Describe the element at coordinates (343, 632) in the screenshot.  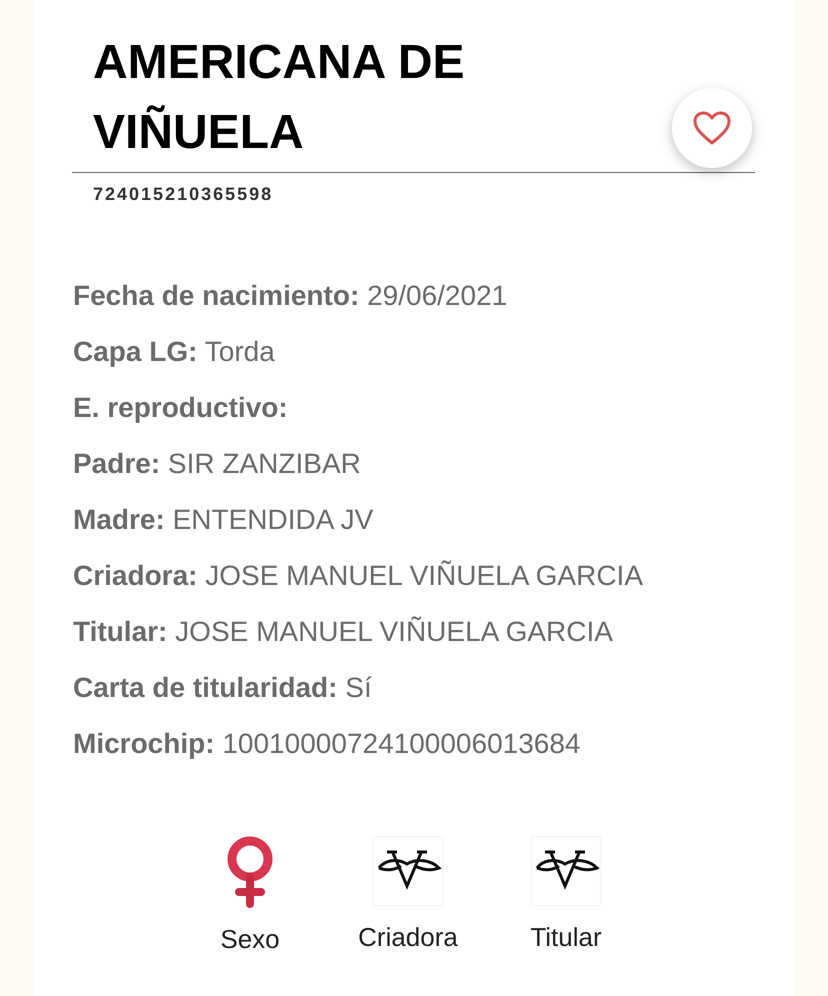
I see `field-line: Titular: JOSE MANUEL VIÑUELA GARCIA` at that location.